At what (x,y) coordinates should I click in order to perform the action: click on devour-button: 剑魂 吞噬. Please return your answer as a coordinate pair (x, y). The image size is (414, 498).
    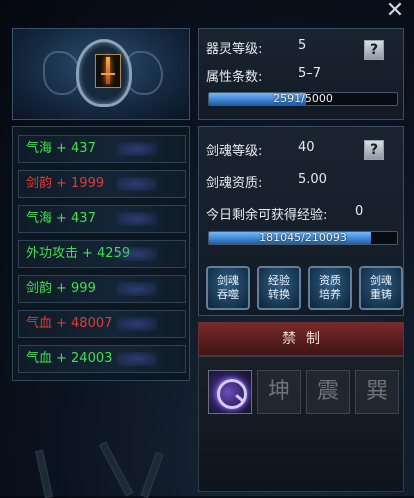
    Looking at the image, I should click on (228, 288).